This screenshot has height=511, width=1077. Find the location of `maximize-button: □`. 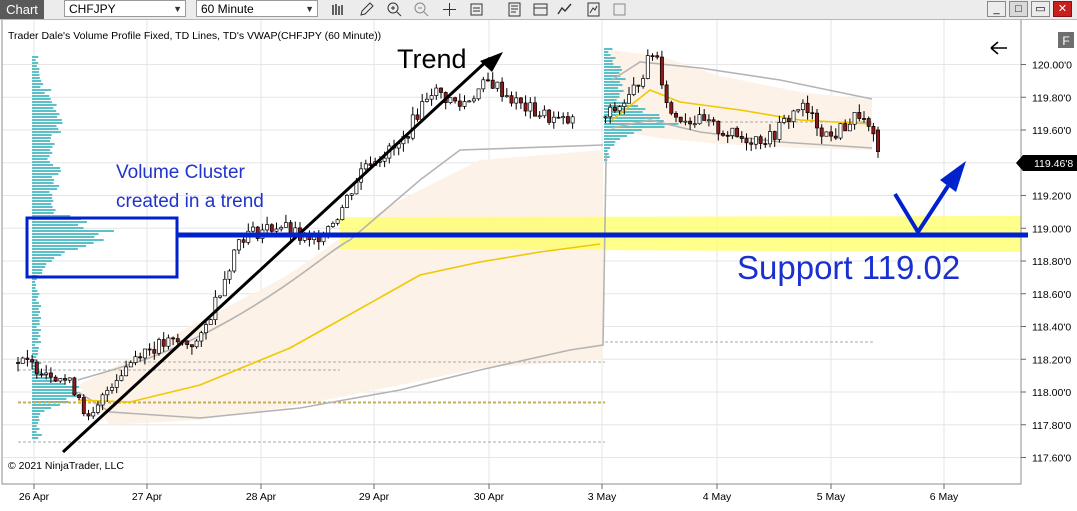

maximize-button: □ is located at coordinates (1018, 9).